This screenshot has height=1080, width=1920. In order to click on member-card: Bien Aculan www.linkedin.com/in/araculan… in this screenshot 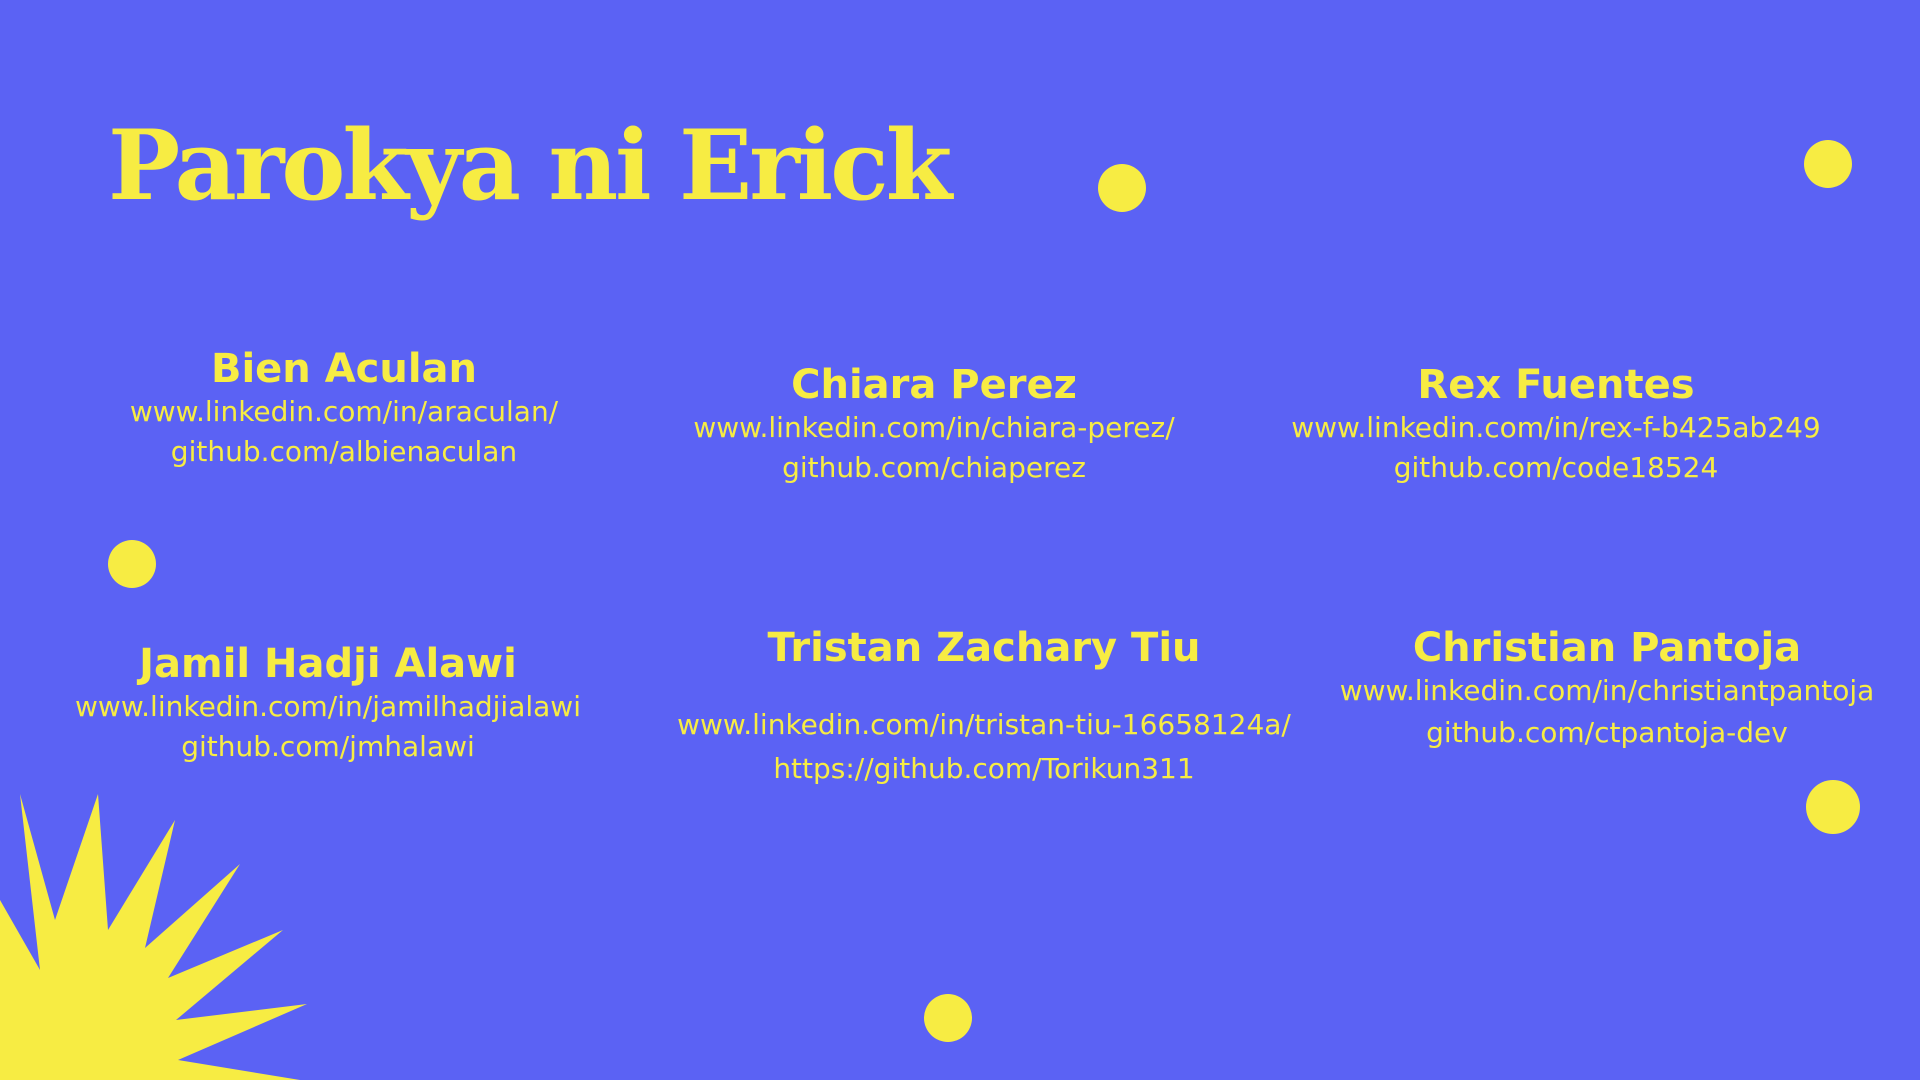, I will do `click(344, 409)`.